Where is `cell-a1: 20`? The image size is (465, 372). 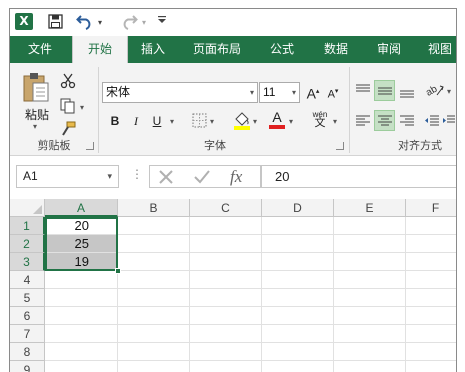
cell-a1: 20 is located at coordinates (81, 226).